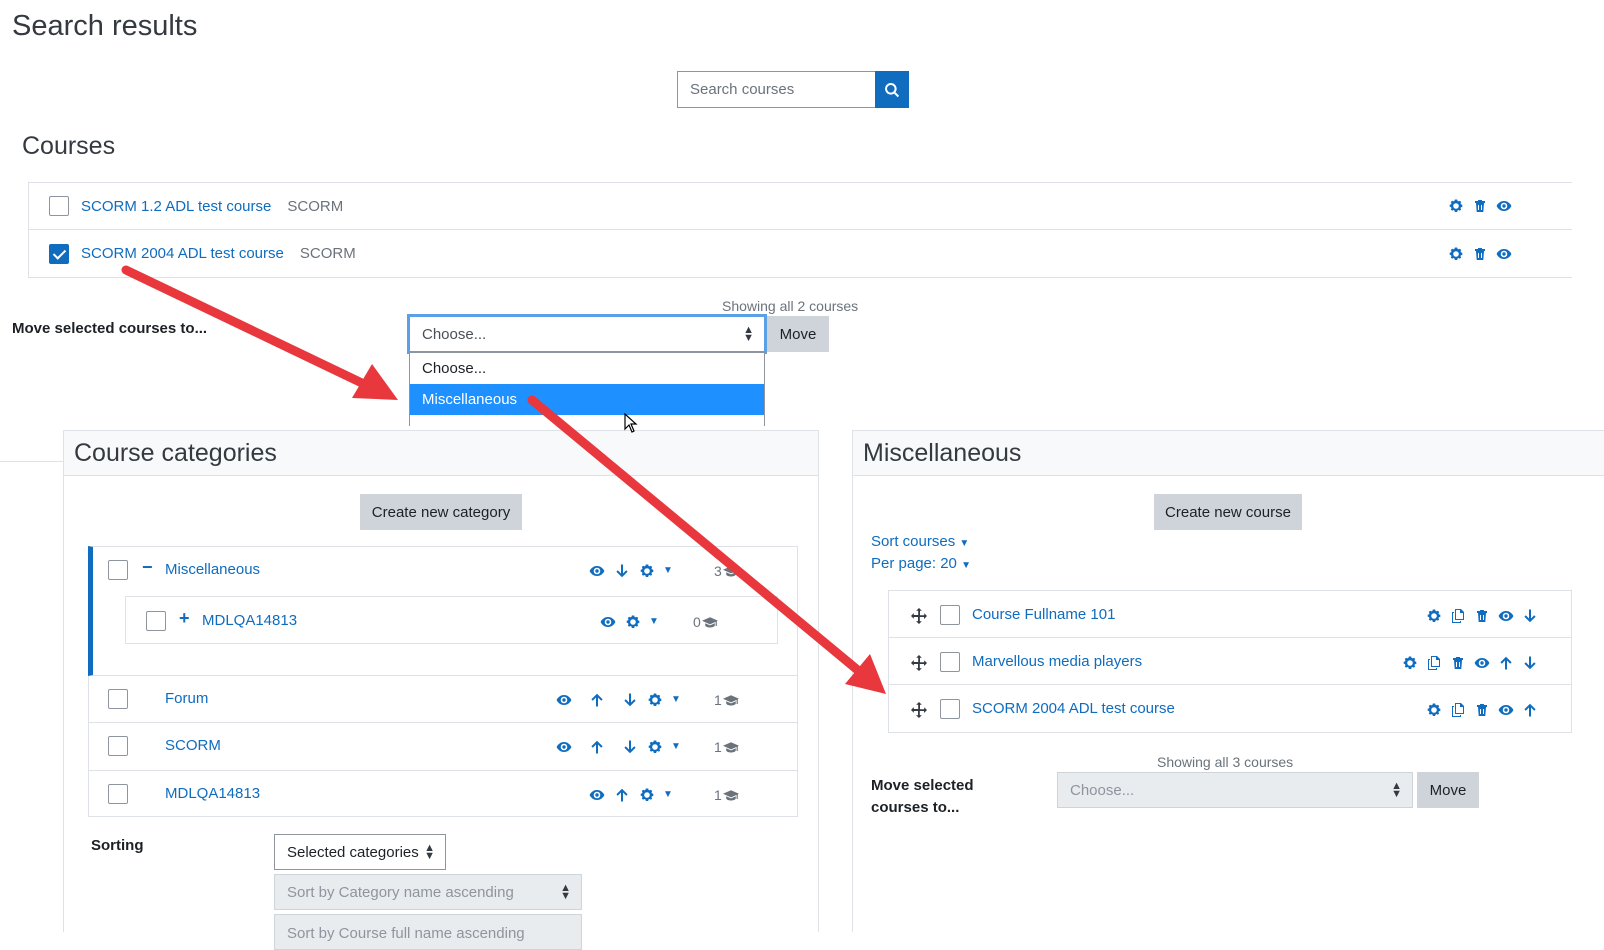 This screenshot has height=950, width=1604. Describe the element at coordinates (441, 512) in the screenshot. I see `create-category-button: Create new category` at that location.